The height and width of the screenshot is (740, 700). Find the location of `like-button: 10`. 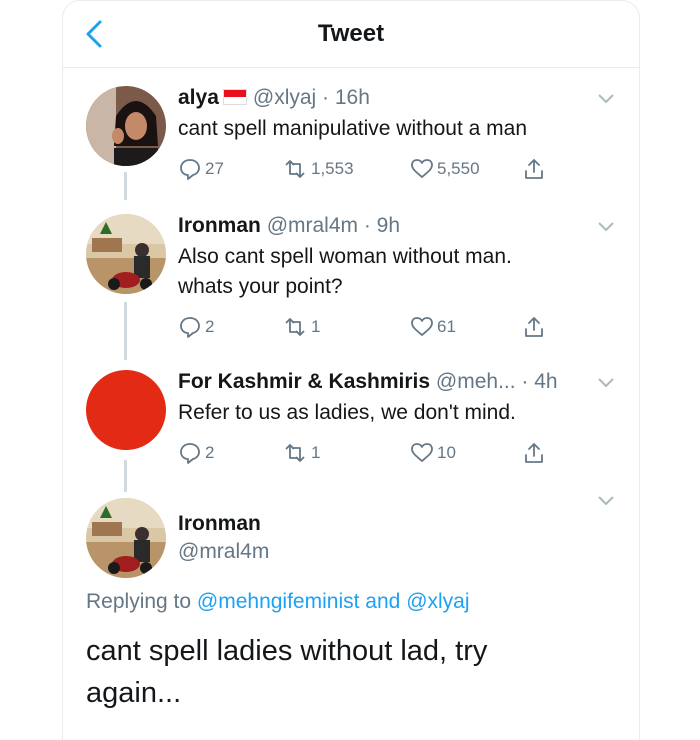

like-button: 10 is located at coordinates (433, 453).